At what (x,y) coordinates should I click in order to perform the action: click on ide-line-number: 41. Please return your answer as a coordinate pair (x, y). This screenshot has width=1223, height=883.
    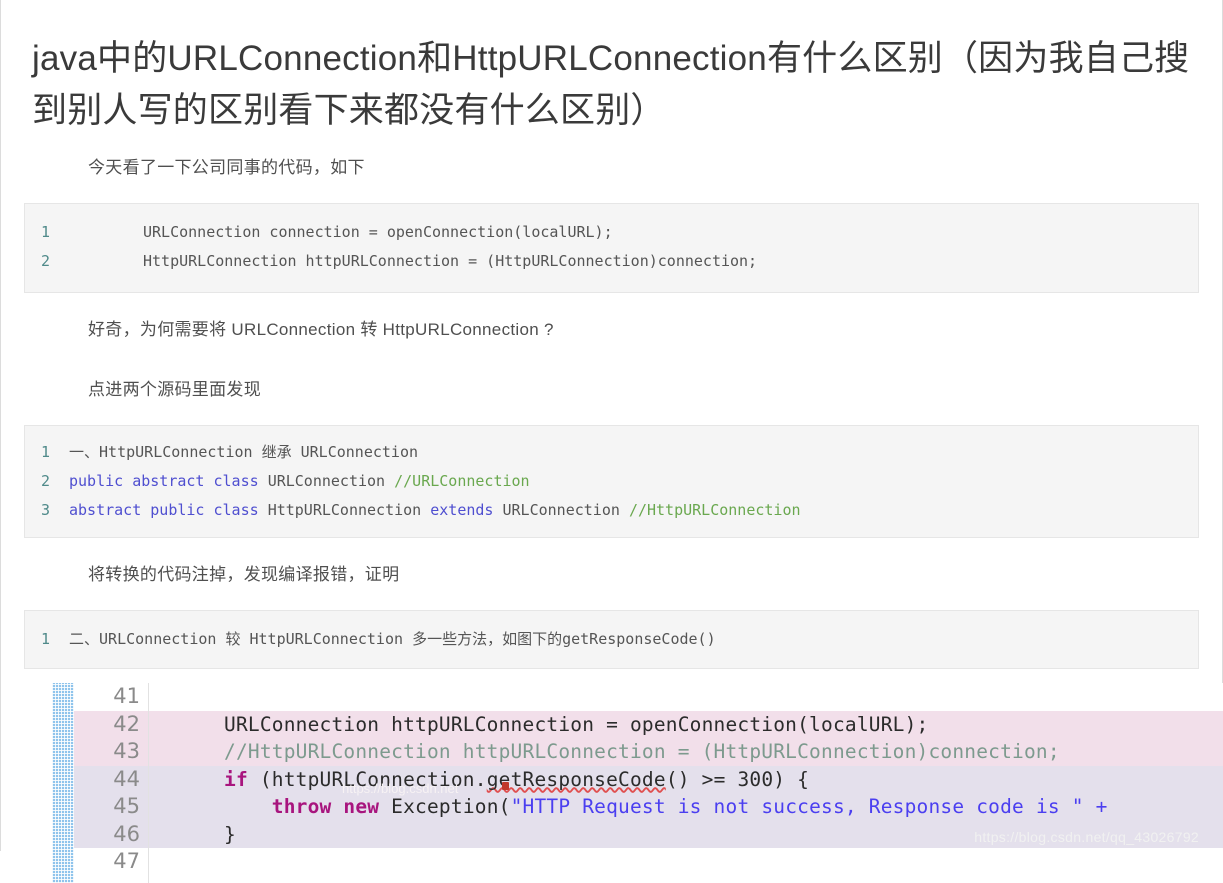
    Looking at the image, I should click on (126, 696).